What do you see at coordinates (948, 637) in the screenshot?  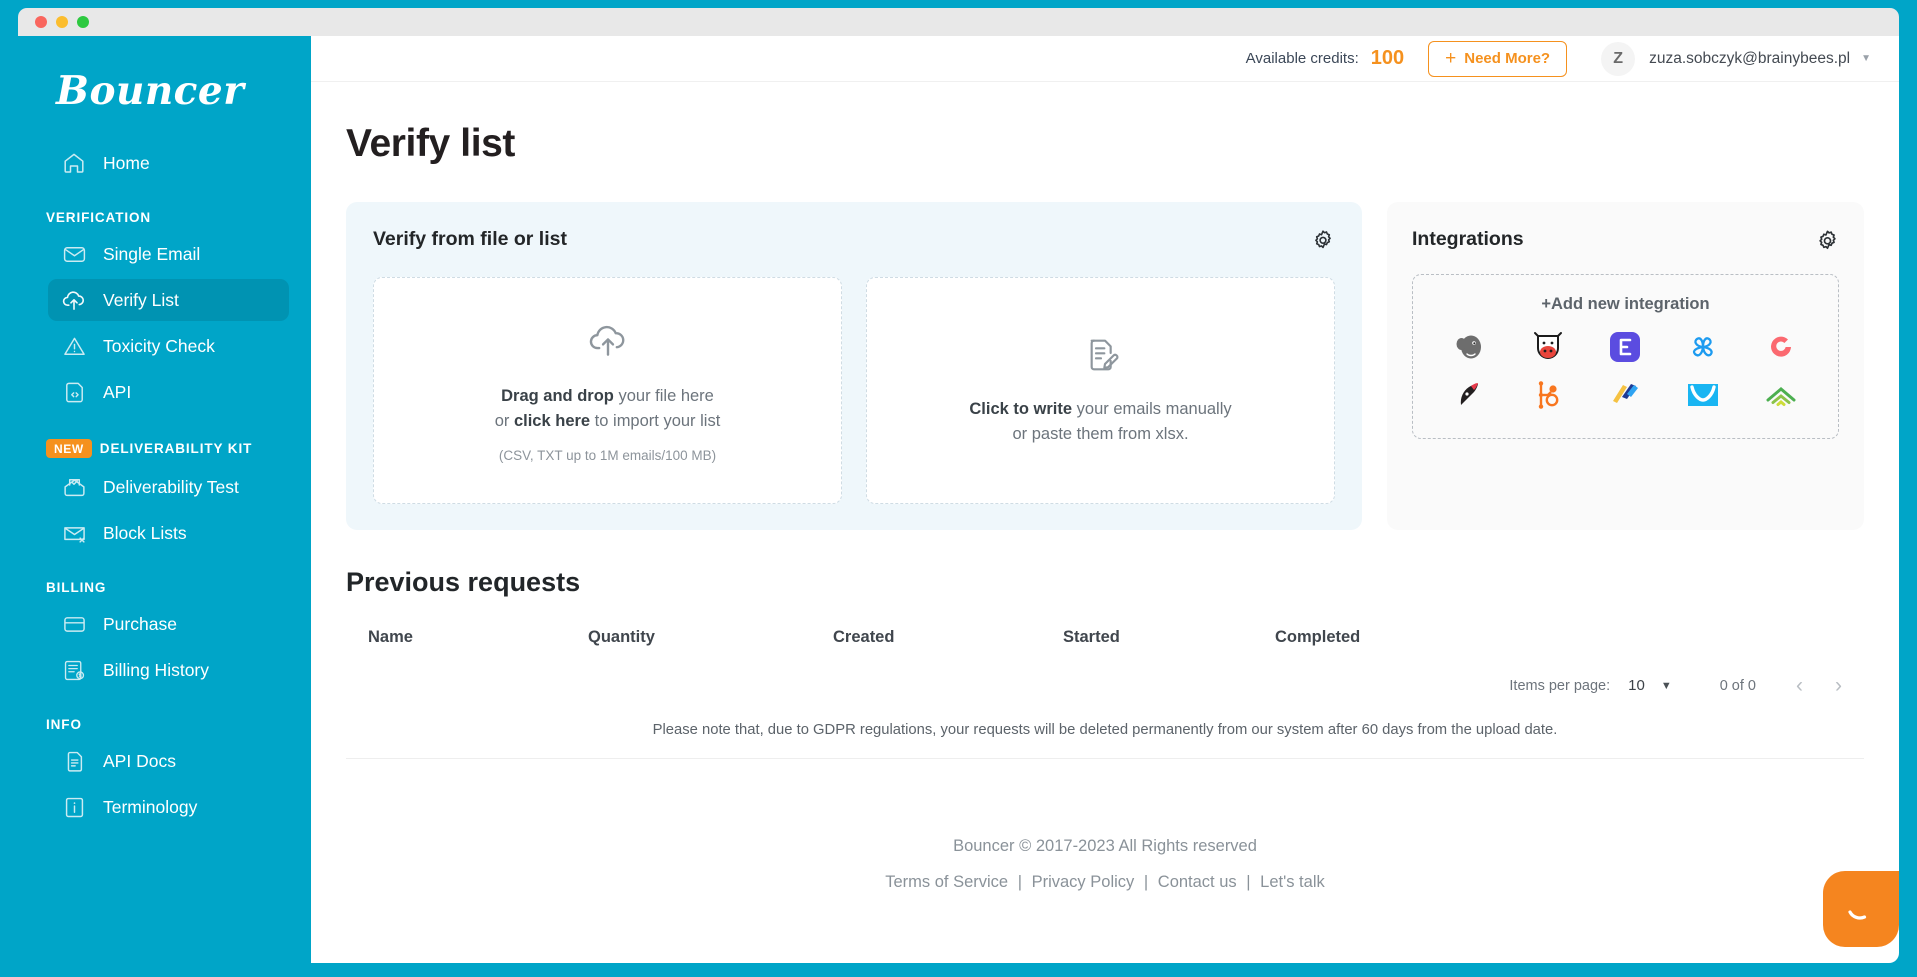 I see `column-header-created: Created` at bounding box center [948, 637].